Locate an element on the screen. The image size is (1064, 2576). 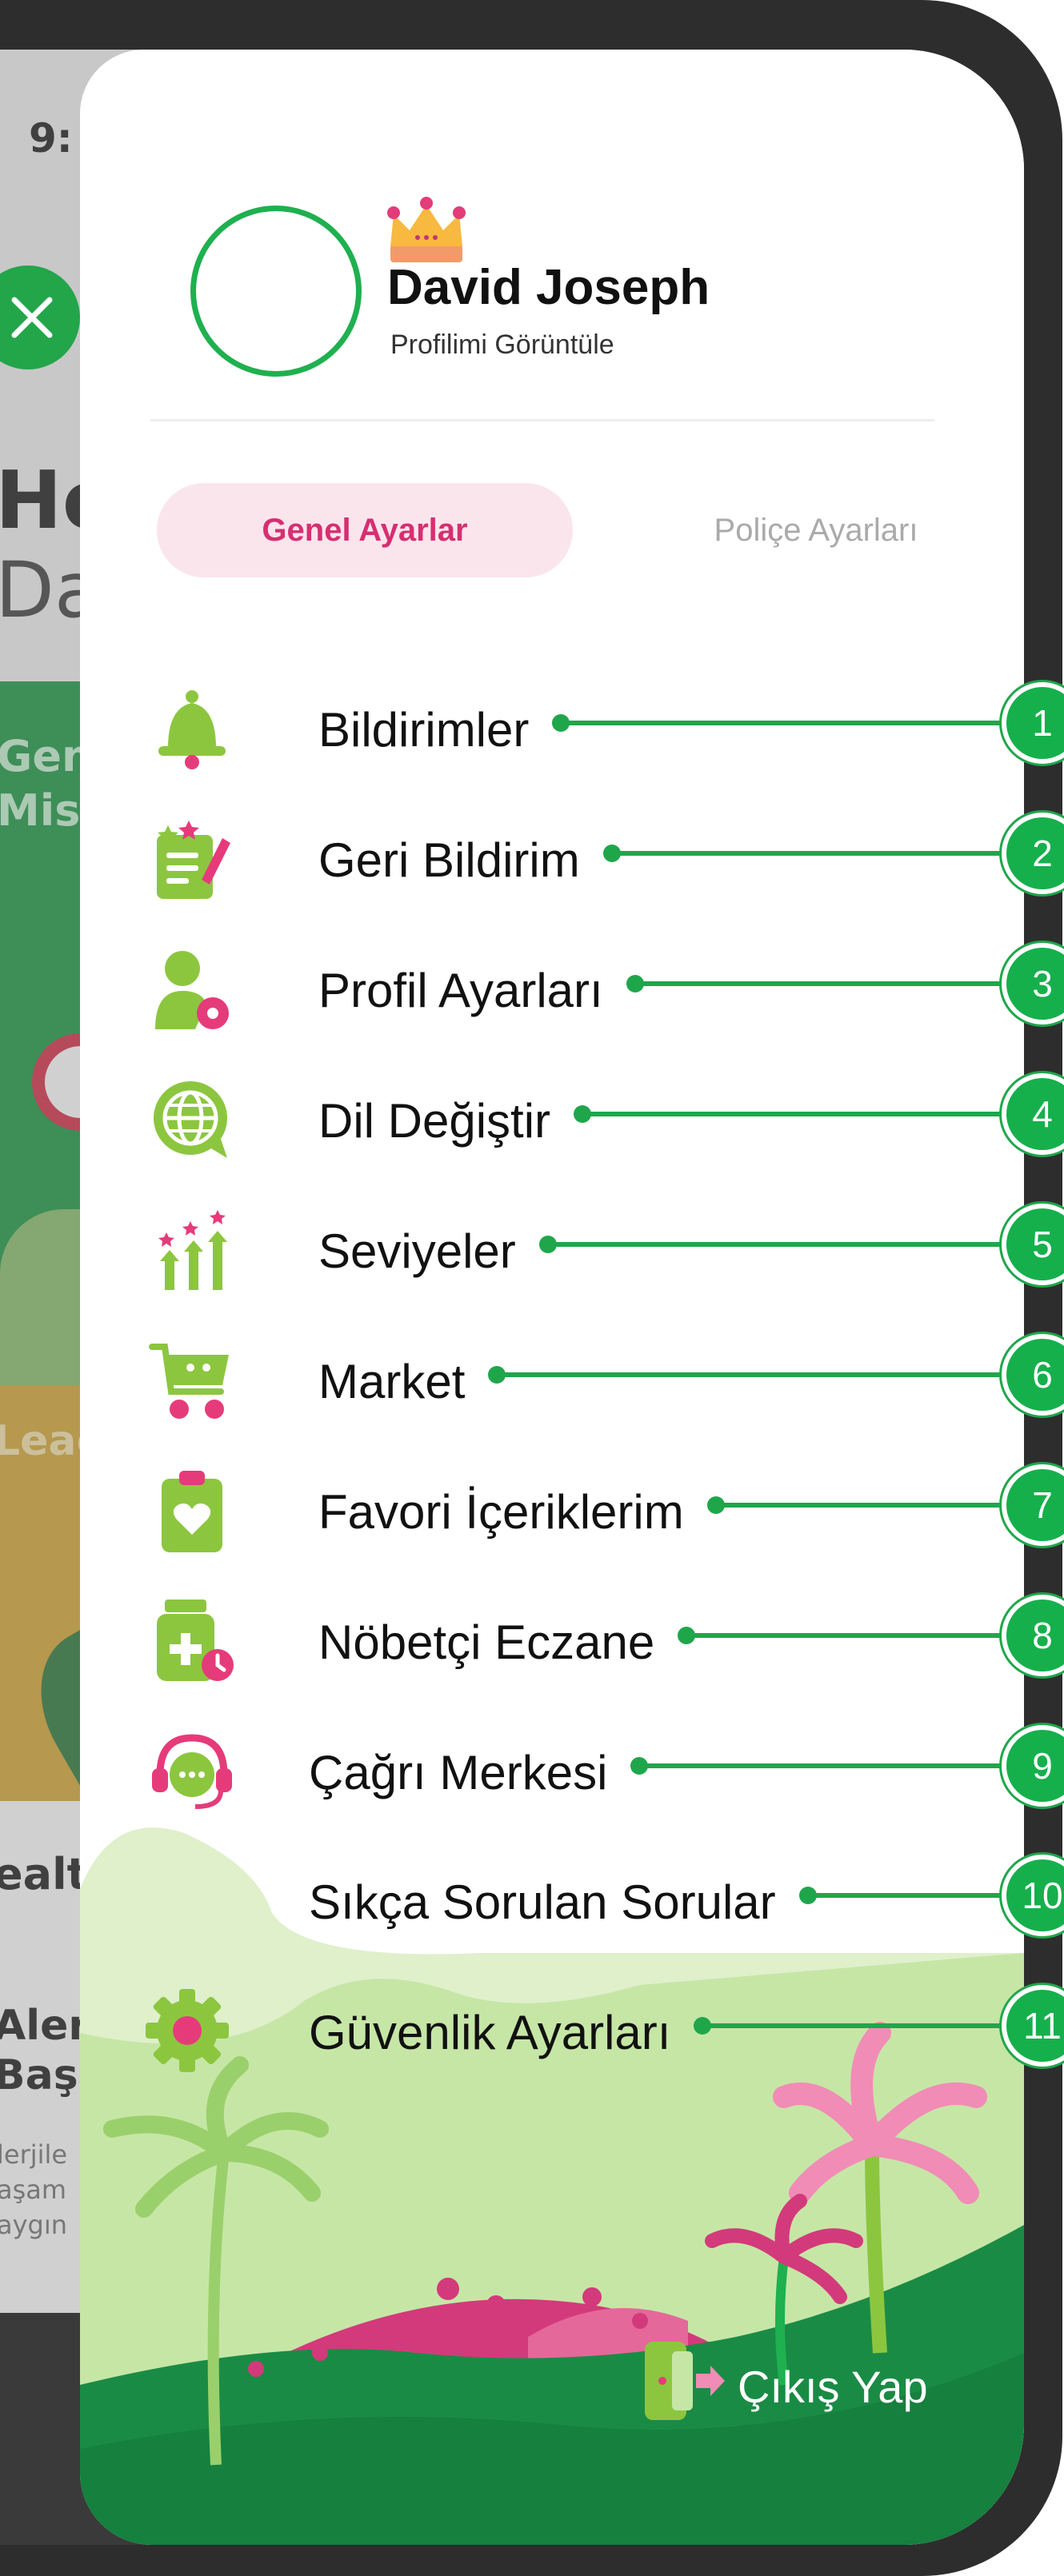
menu-item-language: Dil Değiştir is located at coordinates (544, 1119).